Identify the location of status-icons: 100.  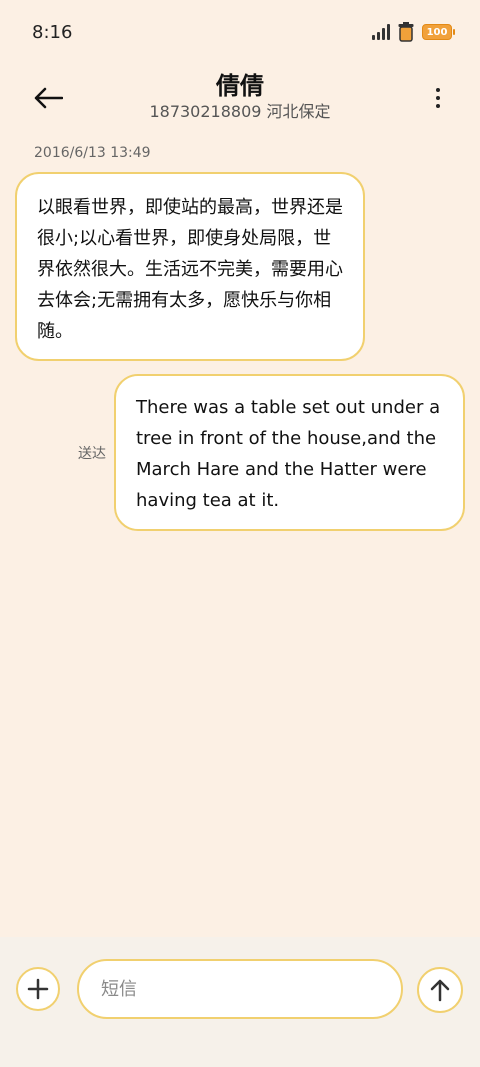
(413, 32).